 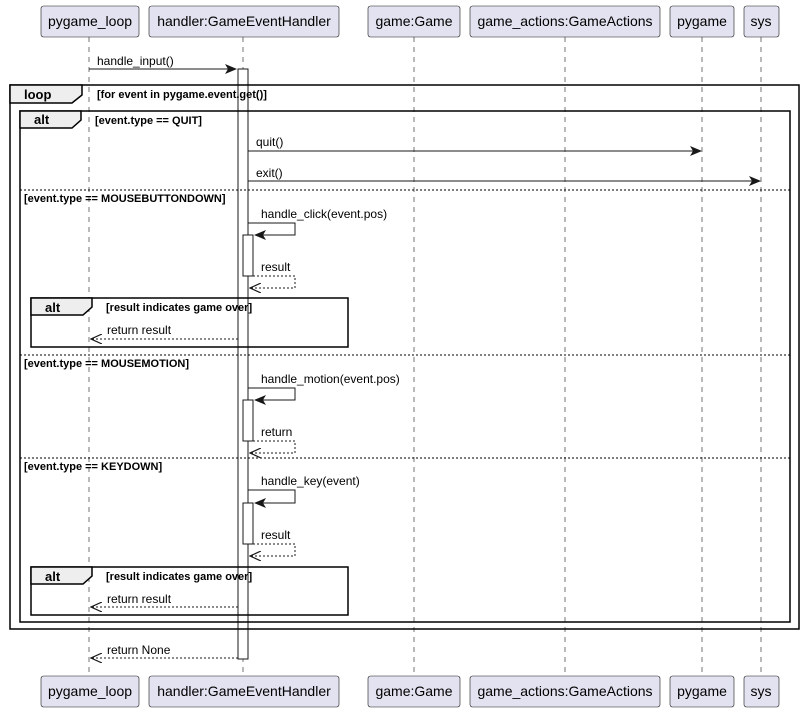 I want to click on message-label: return, so click(x=276, y=432).